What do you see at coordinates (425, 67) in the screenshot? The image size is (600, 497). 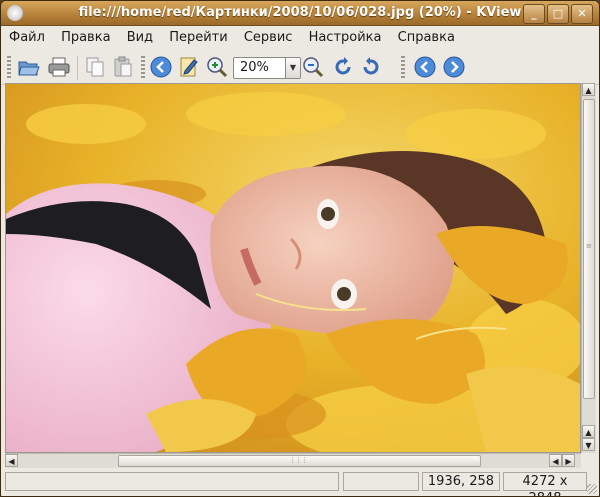 I see `previous-icon` at bounding box center [425, 67].